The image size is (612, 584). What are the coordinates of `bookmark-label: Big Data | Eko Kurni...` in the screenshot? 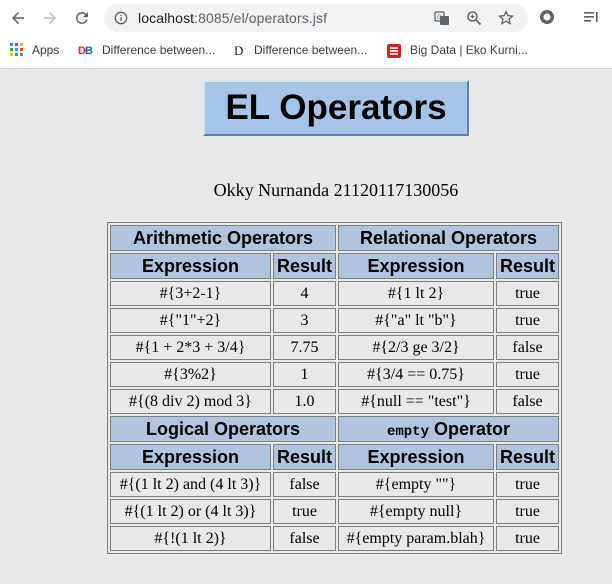 It's located at (469, 50).